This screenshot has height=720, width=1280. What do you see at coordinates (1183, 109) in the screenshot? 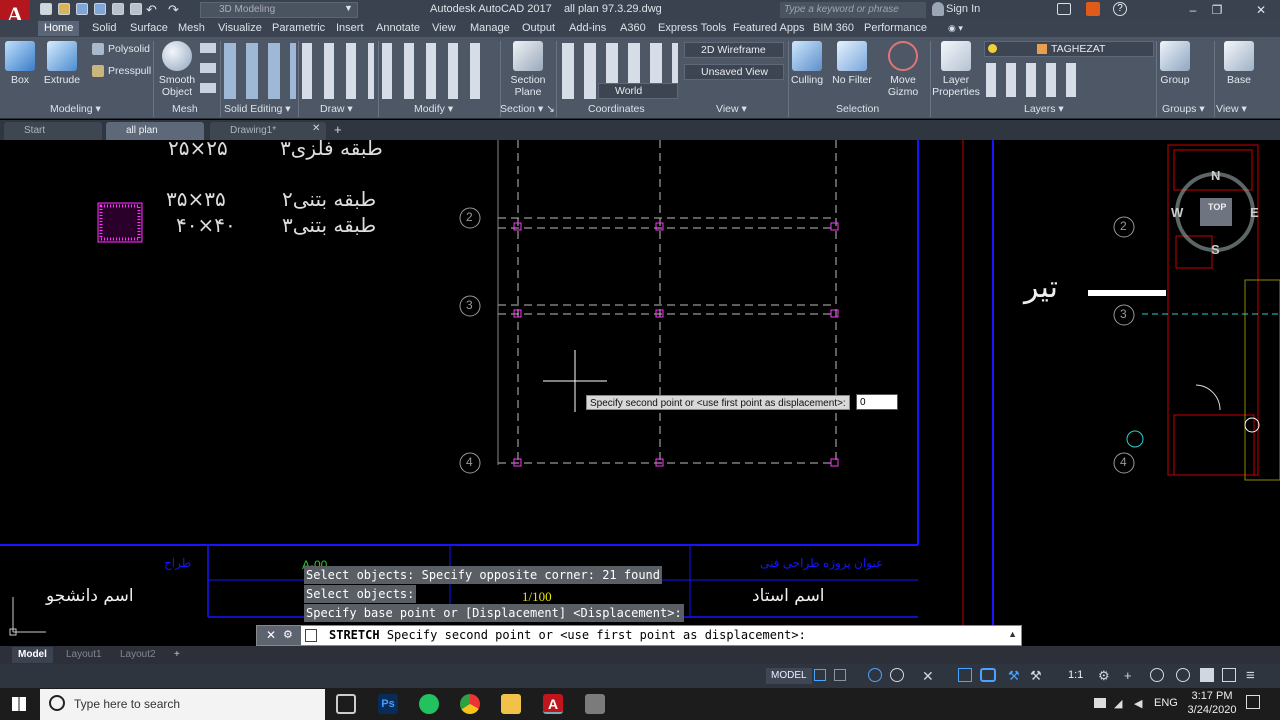
I see `panel-groups: Groups ▾` at bounding box center [1183, 109].